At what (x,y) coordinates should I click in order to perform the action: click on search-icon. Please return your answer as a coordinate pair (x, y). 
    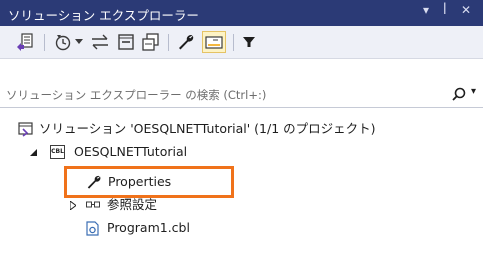
    Looking at the image, I should click on (459, 94).